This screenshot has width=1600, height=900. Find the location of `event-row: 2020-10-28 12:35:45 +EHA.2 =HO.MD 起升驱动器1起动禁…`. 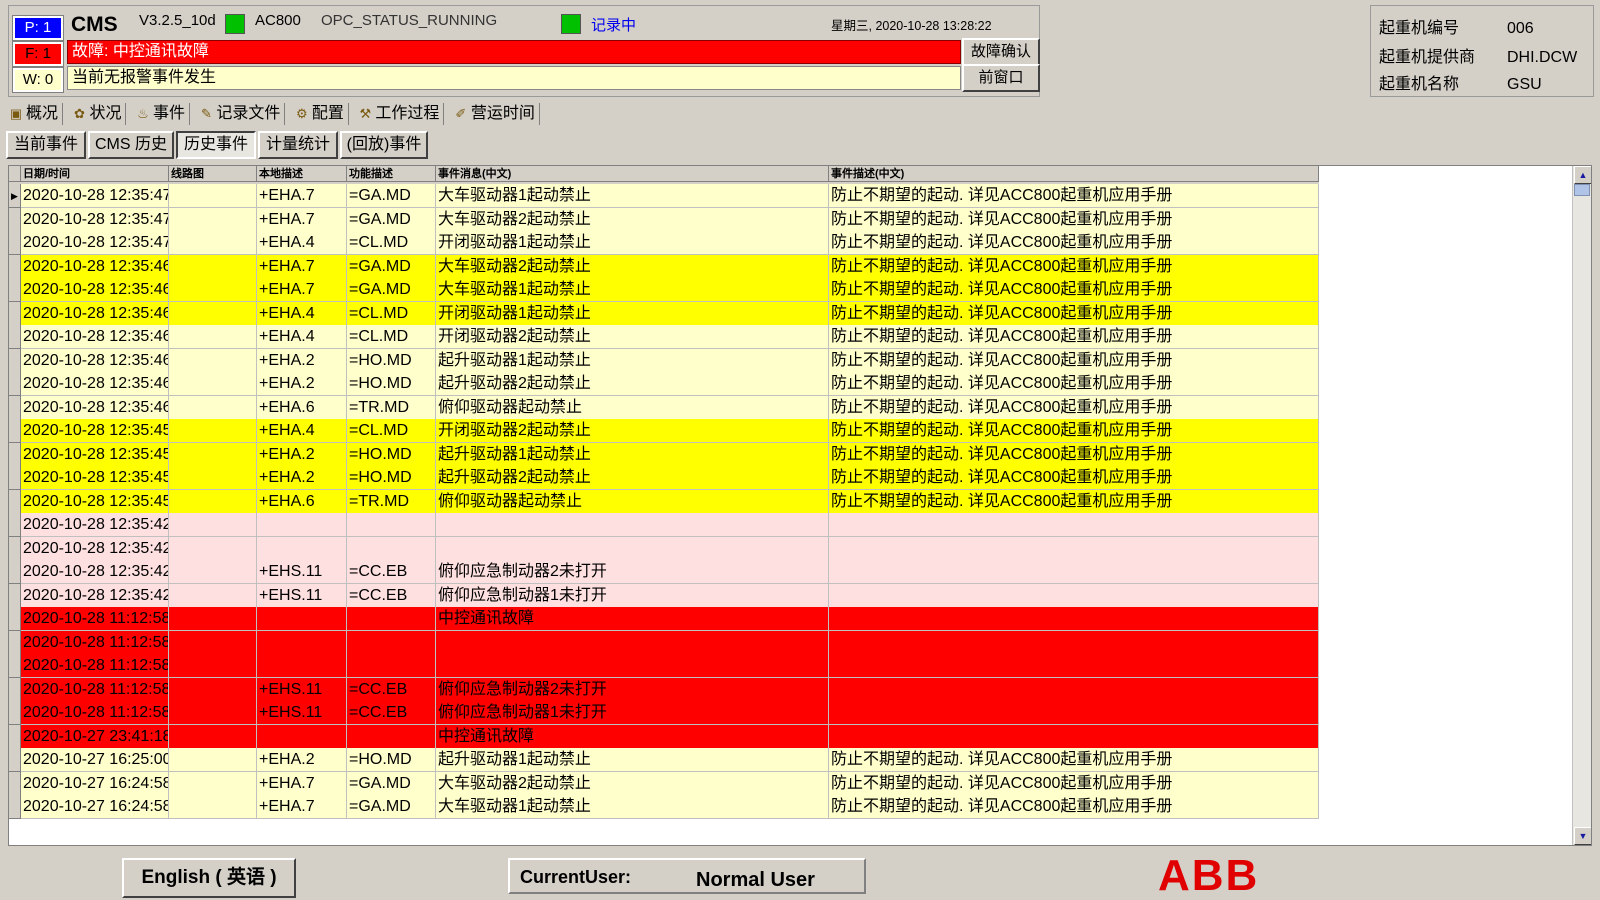

event-row: 2020-10-28 12:35:45 +EHA.2 =HO.MD 起升驱动器1起动禁… is located at coordinates (664, 454).